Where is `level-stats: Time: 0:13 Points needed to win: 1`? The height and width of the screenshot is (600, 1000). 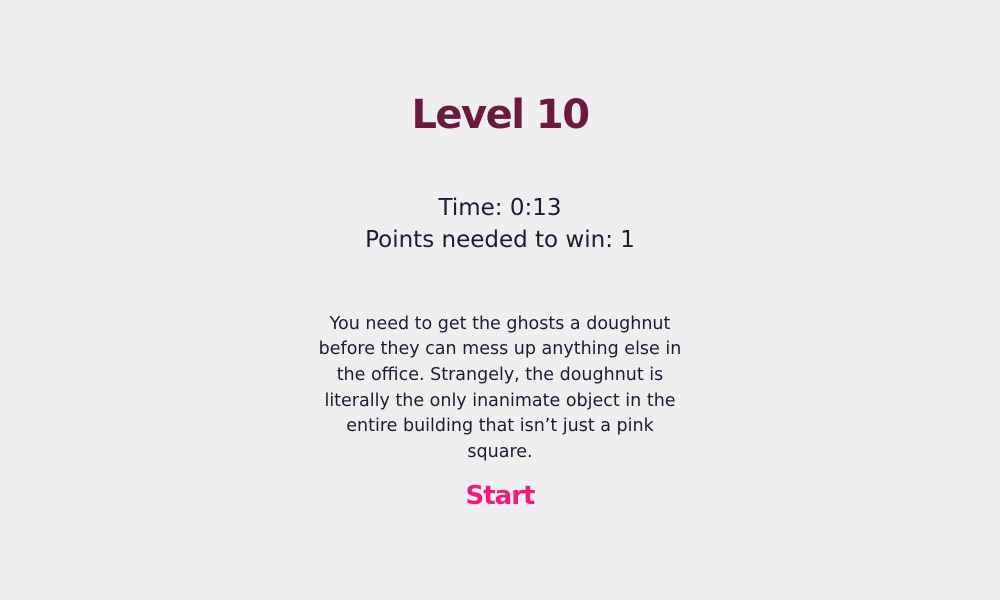 level-stats: Time: 0:13 Points needed to win: 1 is located at coordinates (500, 224).